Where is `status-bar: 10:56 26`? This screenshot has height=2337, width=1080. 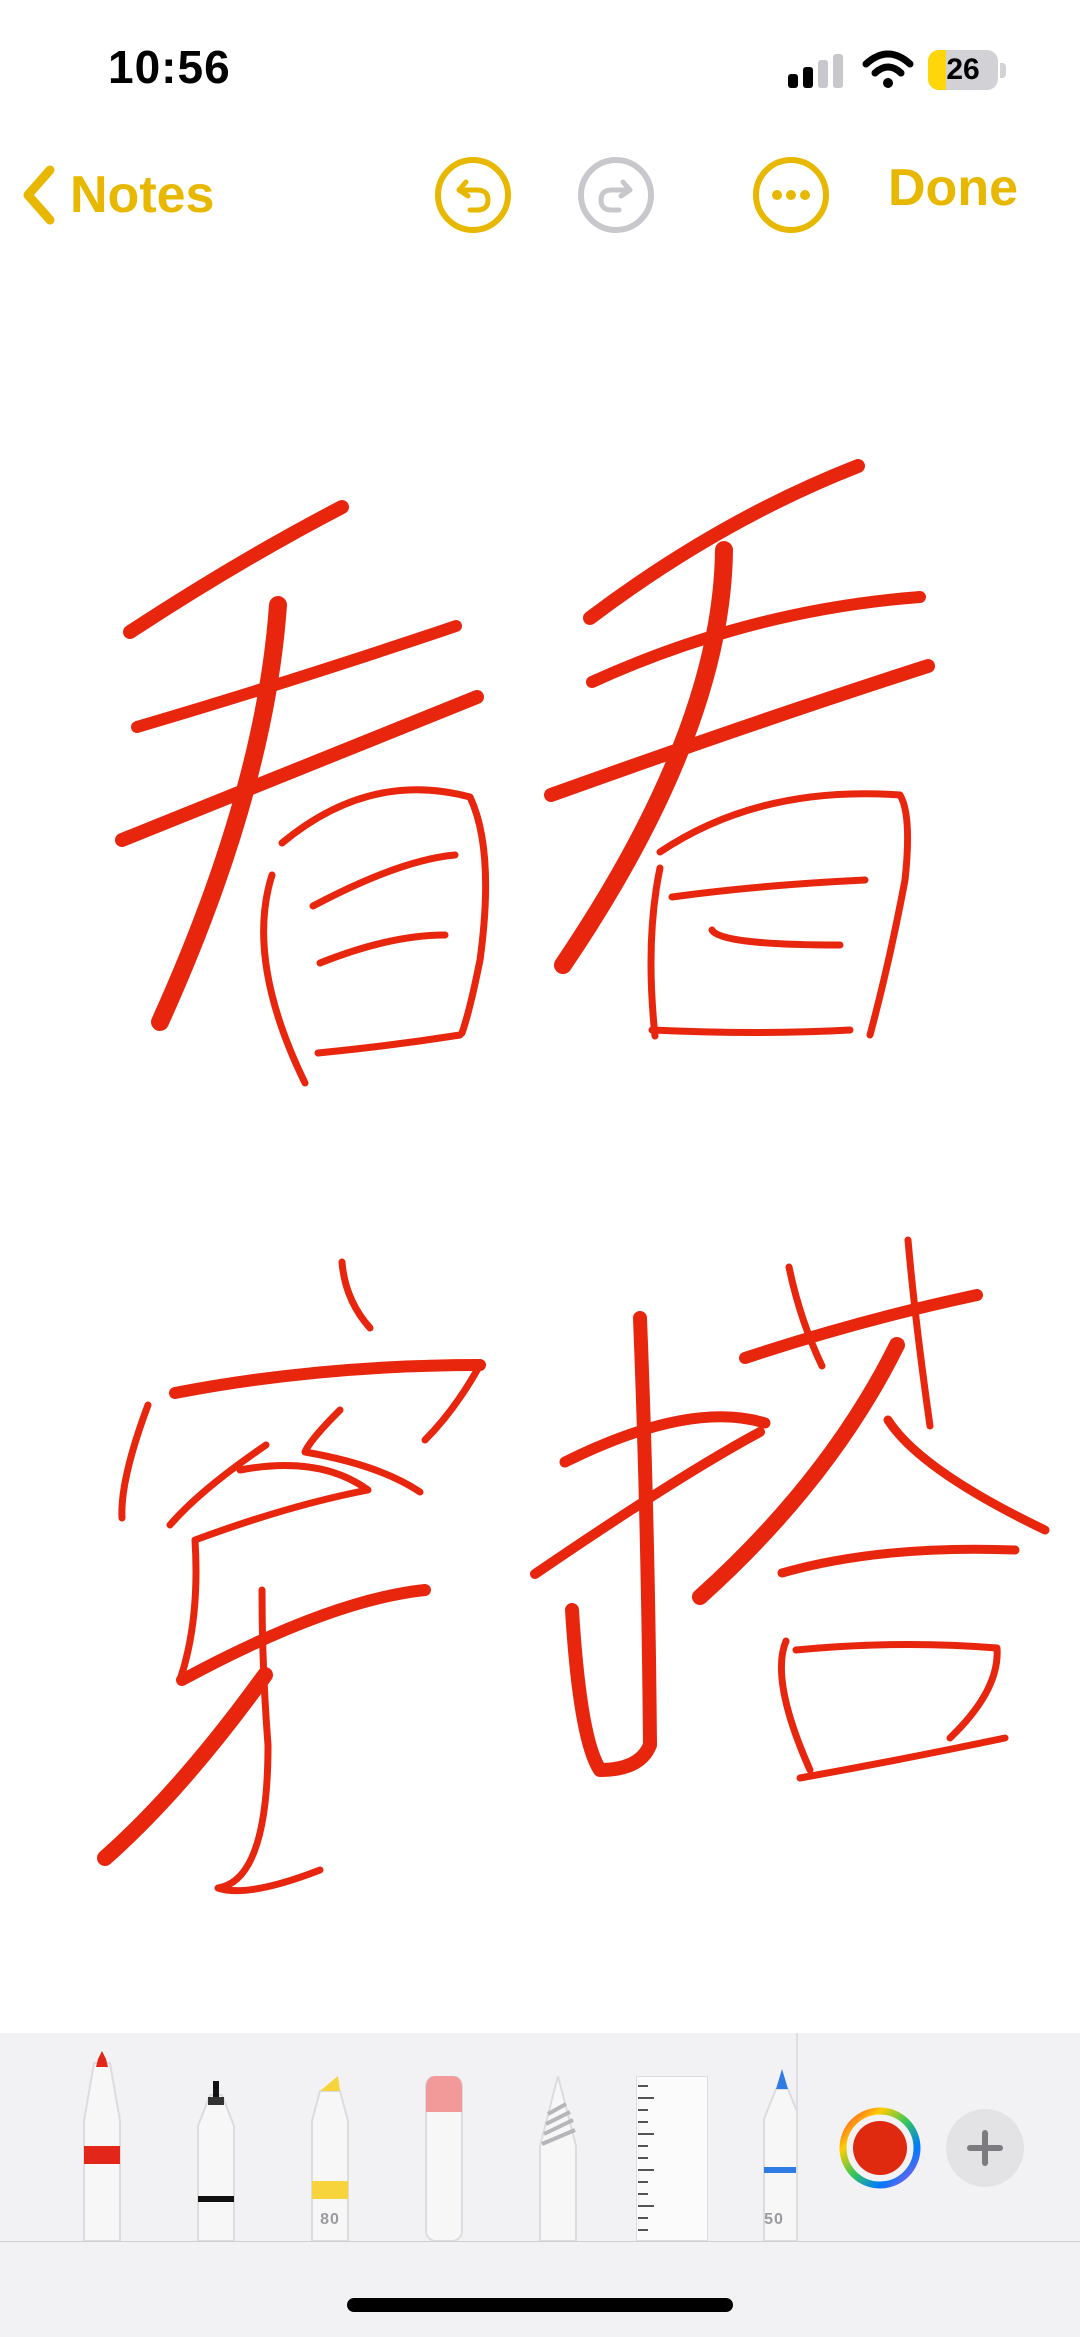 status-bar: 10:56 26 is located at coordinates (540, 70).